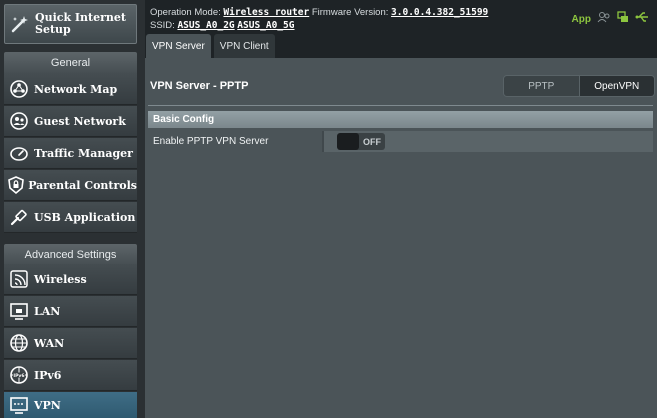 The width and height of the screenshot is (657, 418). I want to click on sidebar-item-label: LAN, so click(47, 311).